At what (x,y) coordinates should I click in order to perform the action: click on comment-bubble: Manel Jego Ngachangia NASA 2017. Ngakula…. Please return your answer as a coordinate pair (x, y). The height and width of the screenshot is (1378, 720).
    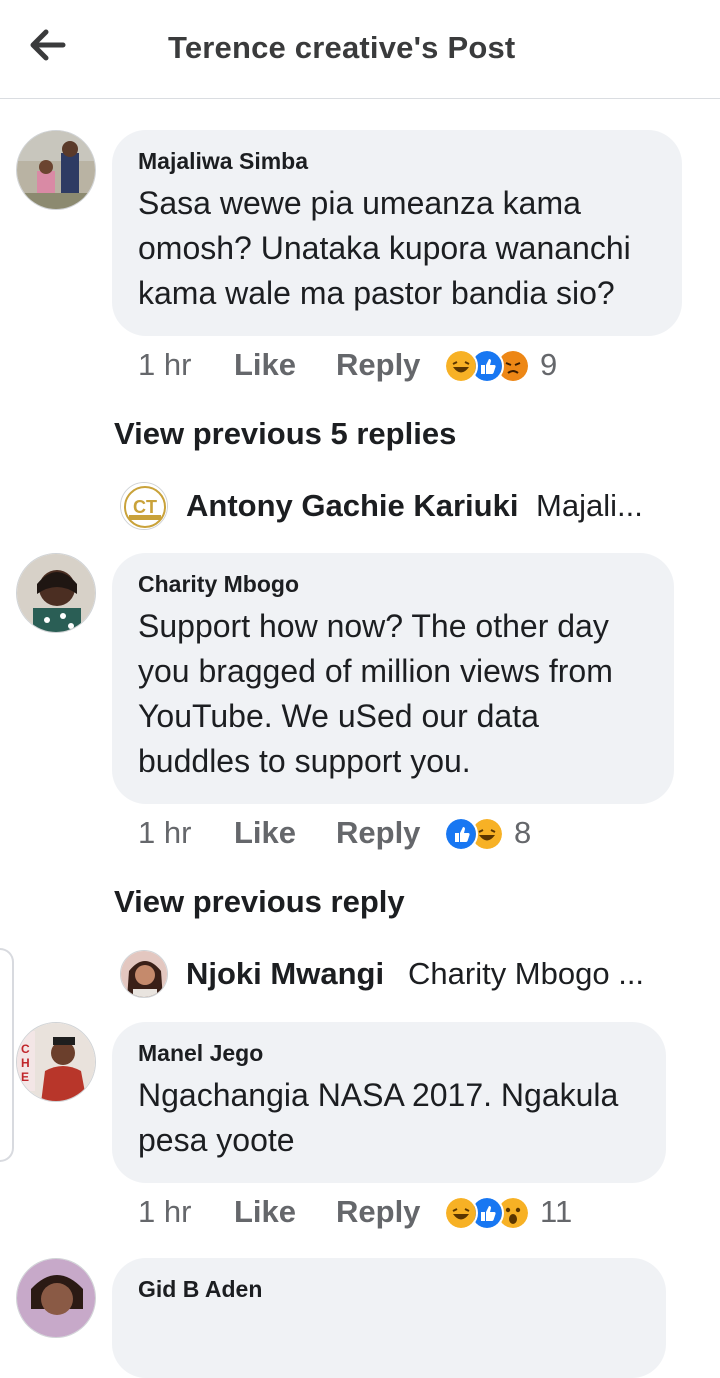
    Looking at the image, I should click on (389, 1102).